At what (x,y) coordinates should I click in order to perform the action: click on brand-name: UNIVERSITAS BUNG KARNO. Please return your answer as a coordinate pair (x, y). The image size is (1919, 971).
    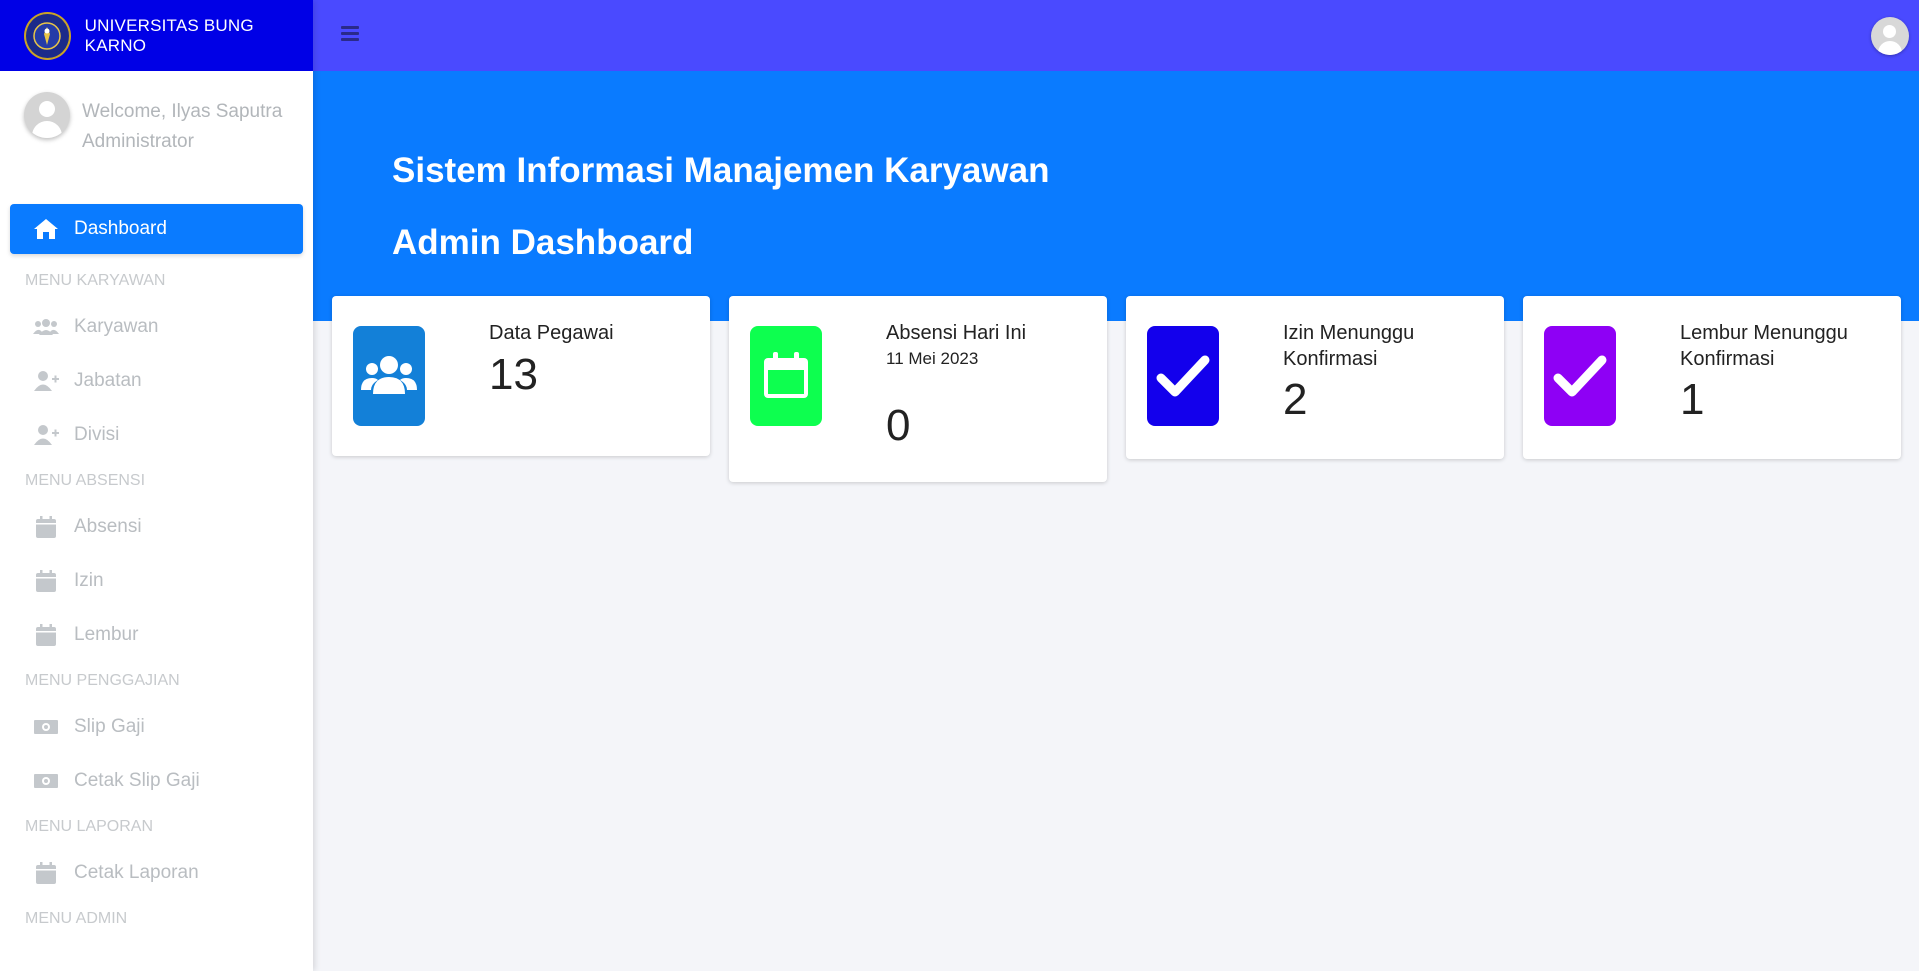
    Looking at the image, I should click on (169, 35).